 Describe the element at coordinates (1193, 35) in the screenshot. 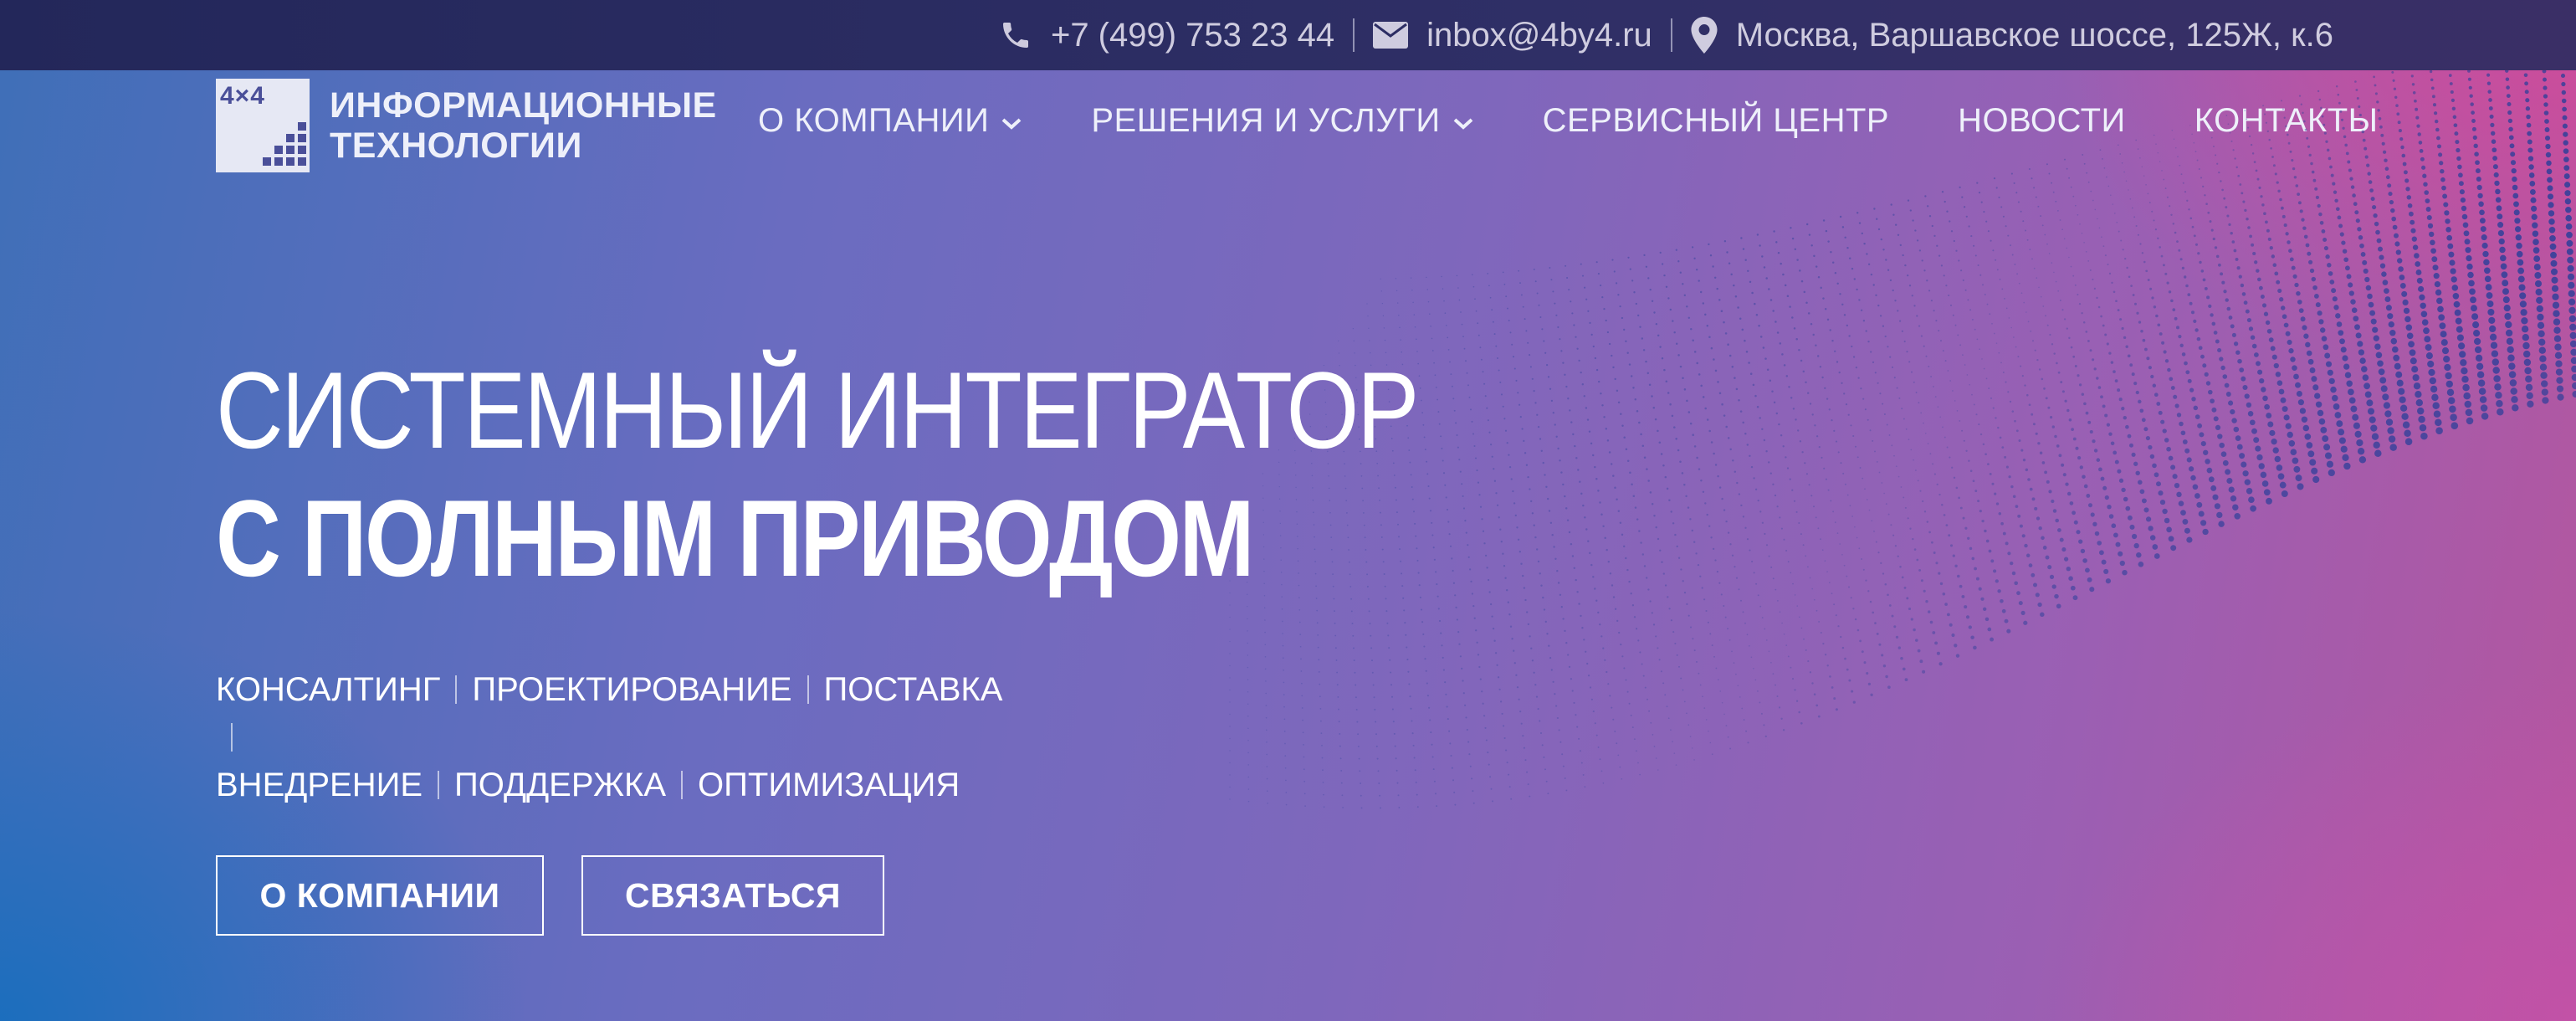

I see `phone-number: +7 (499) 753 23 44` at that location.